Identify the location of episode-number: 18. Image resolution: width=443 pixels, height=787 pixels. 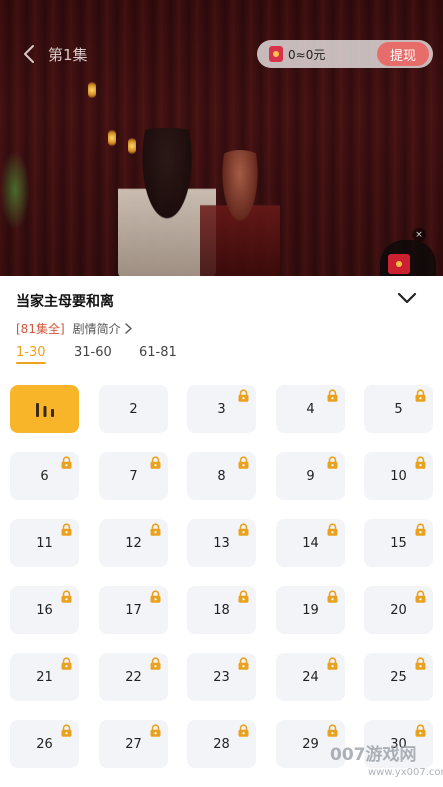
(221, 610).